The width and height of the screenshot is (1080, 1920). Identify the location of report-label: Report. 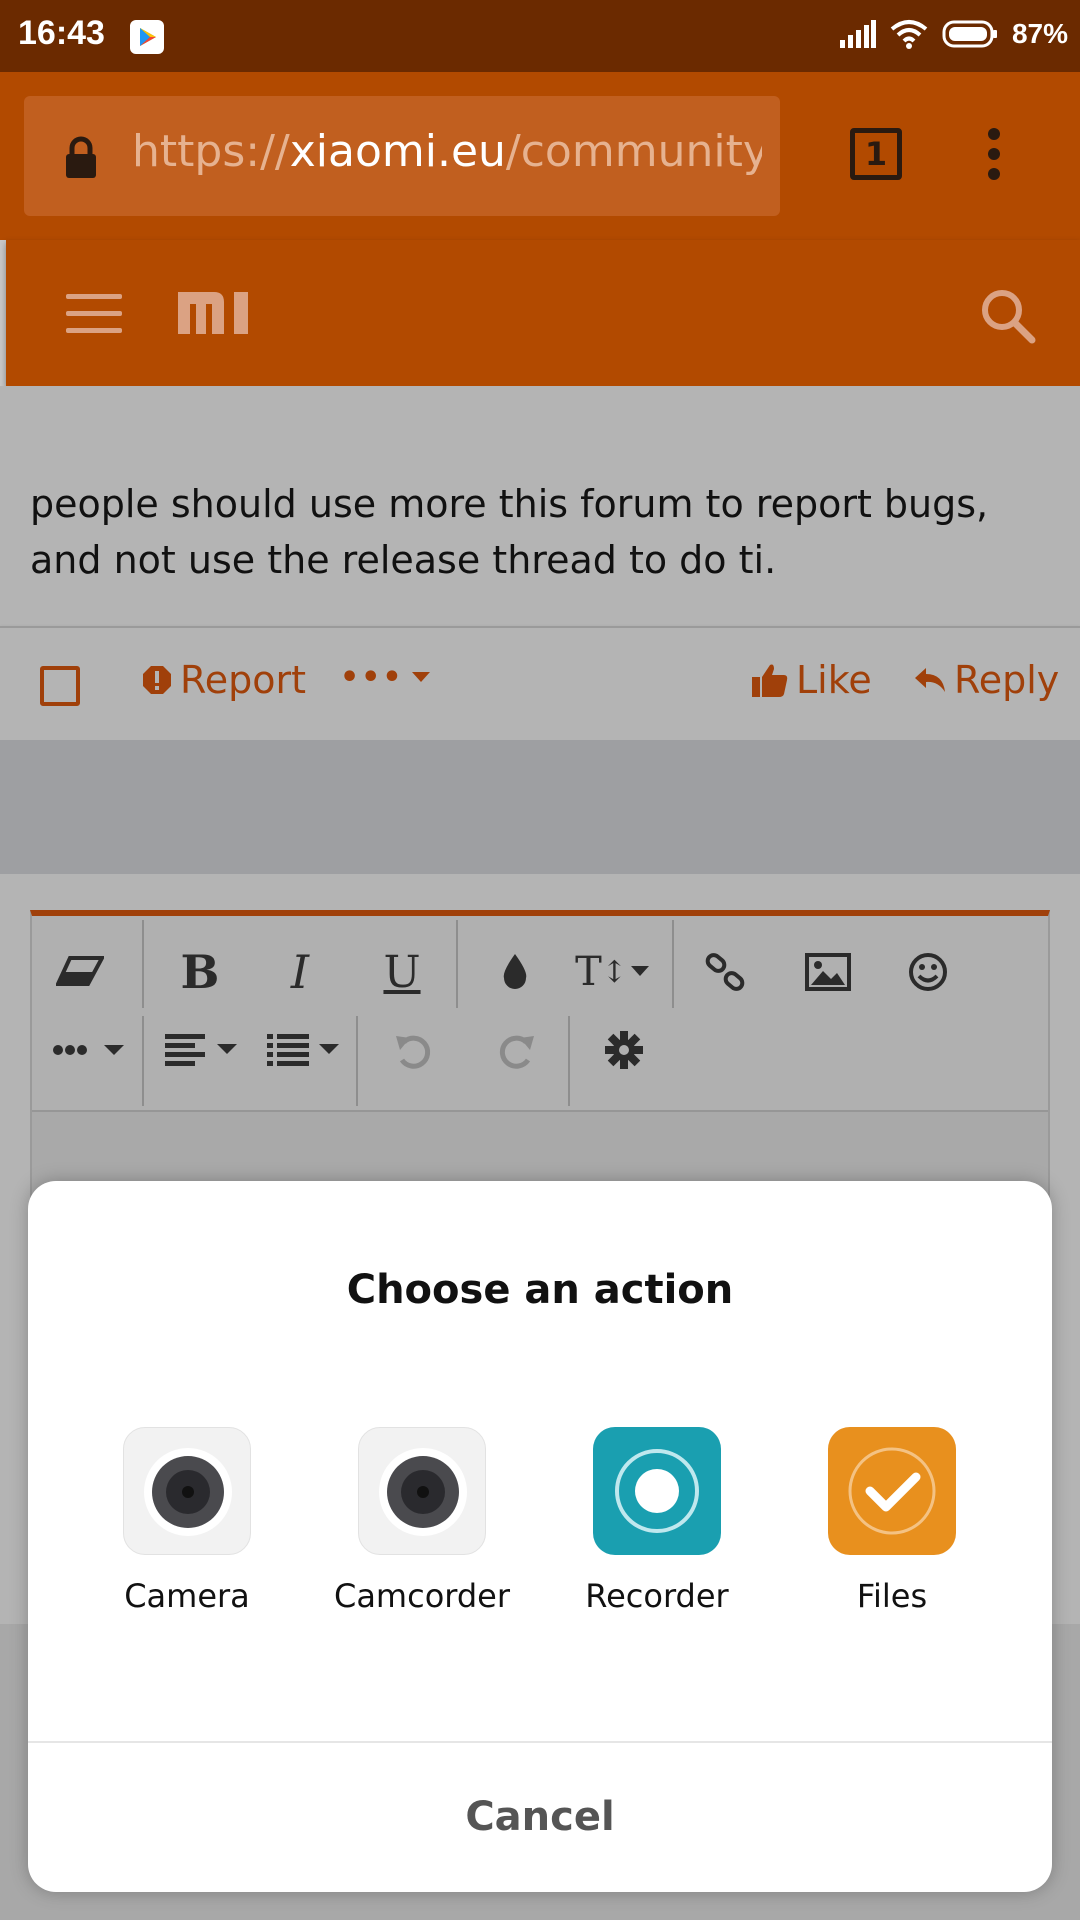
(243, 680).